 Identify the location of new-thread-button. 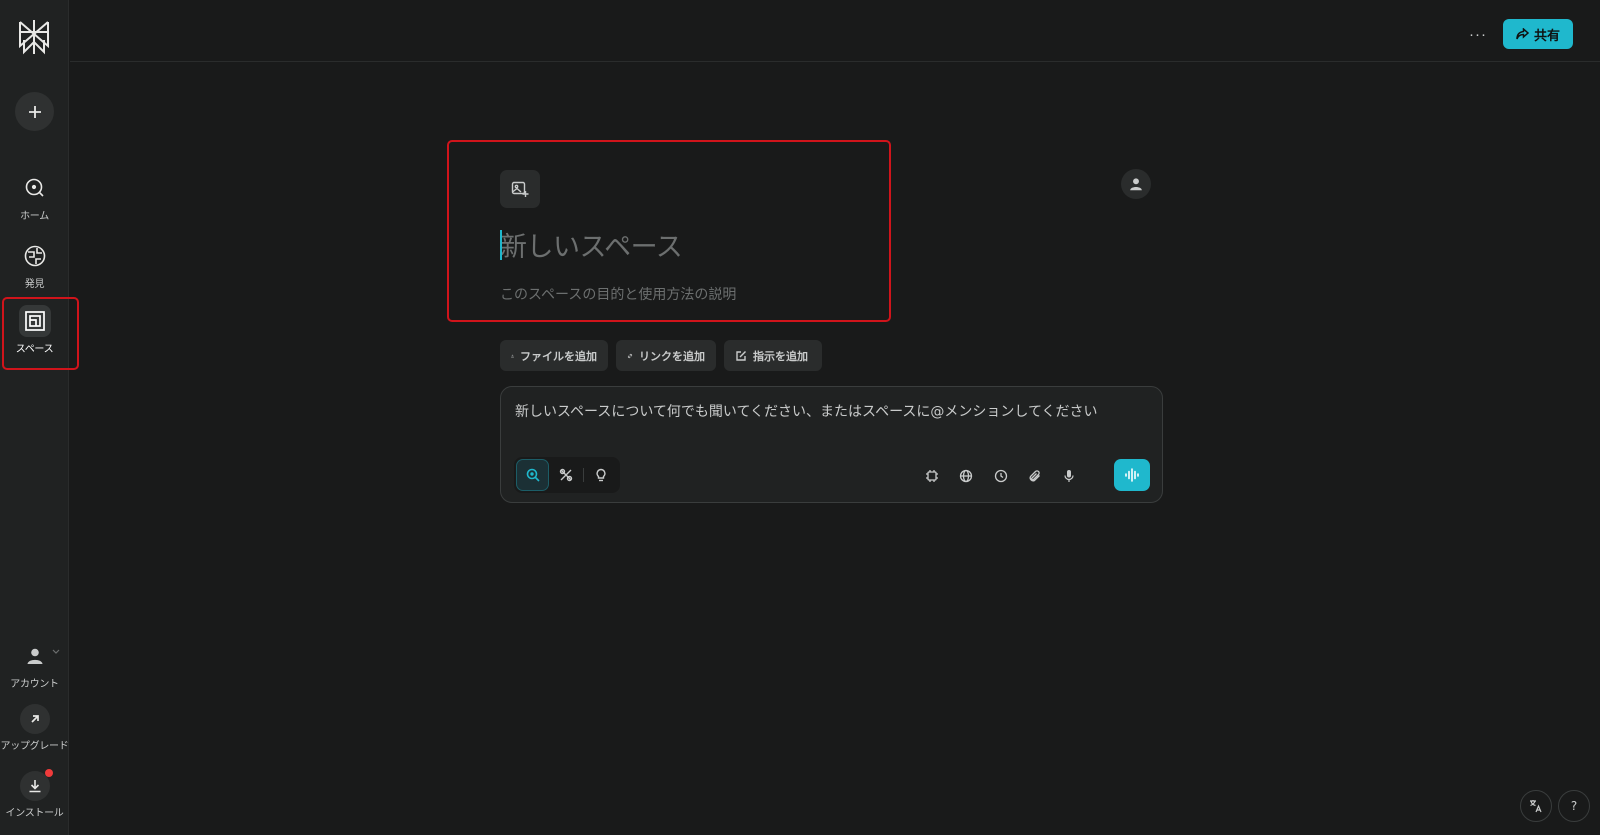
(34, 111).